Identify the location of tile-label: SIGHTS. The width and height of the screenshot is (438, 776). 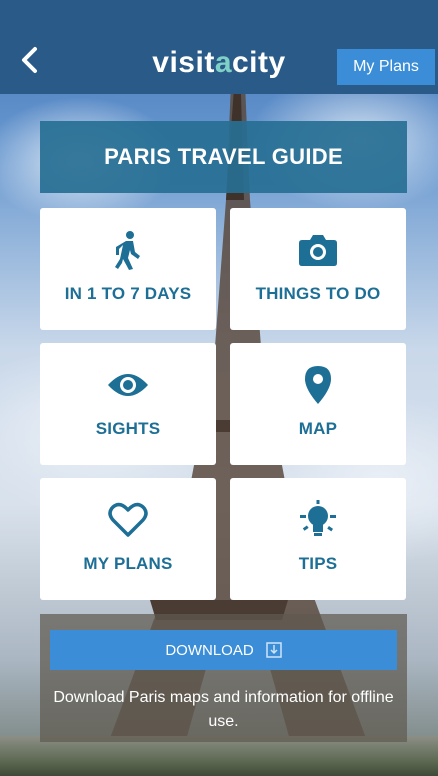
(128, 428).